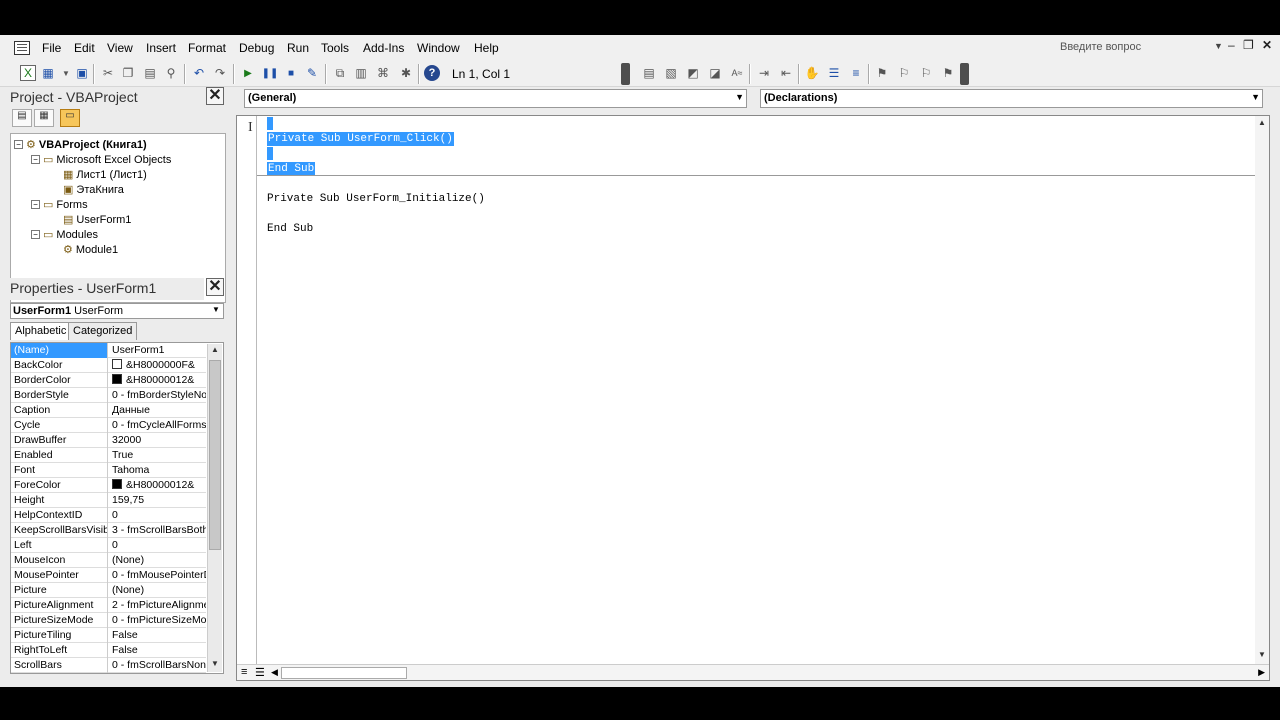  What do you see at coordinates (108, 575) in the screenshot?
I see `property-row: MousePointer 0 - fmMousePointerDefault` at bounding box center [108, 575].